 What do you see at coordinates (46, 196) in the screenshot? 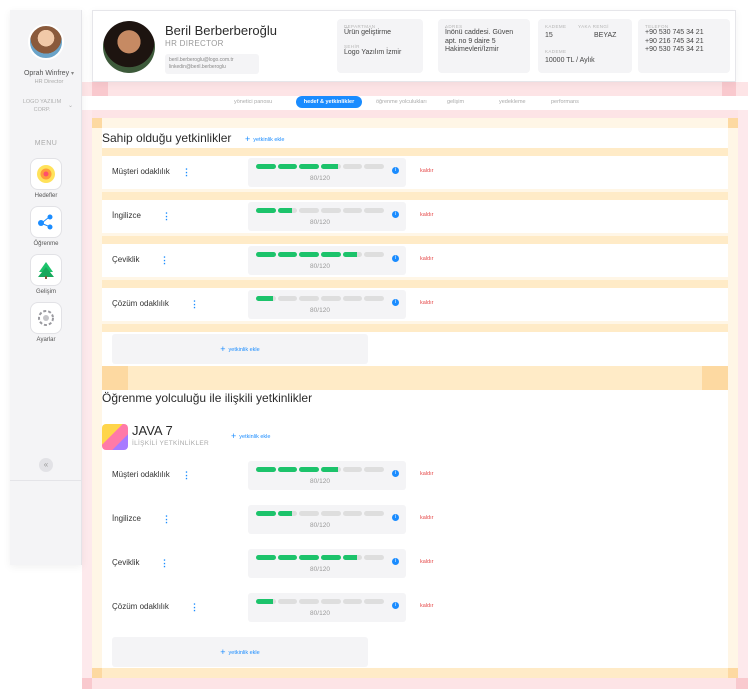
I see `sidebar-item-label: Hedefler` at bounding box center [46, 196].